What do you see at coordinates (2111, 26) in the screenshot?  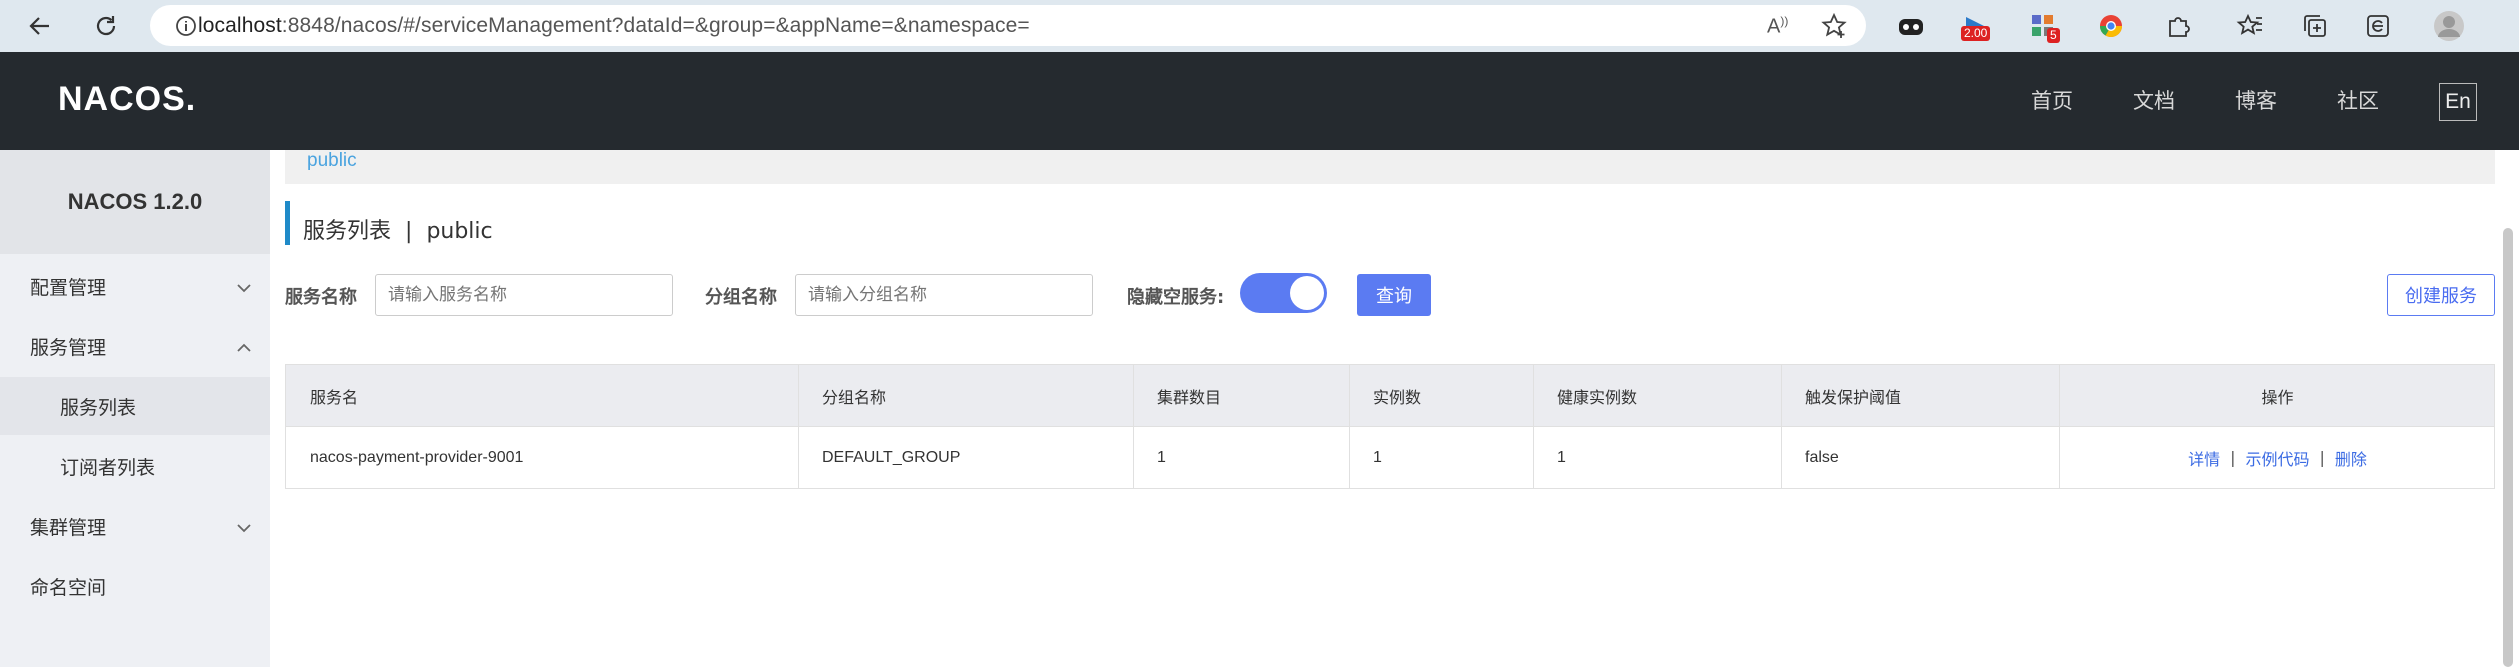 I see `chrome-like-icon` at bounding box center [2111, 26].